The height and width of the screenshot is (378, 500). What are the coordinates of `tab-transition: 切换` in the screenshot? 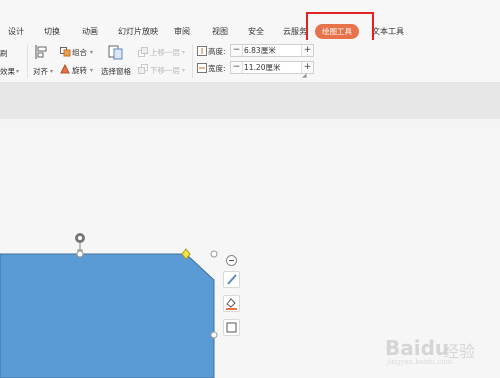 It's located at (52, 32).